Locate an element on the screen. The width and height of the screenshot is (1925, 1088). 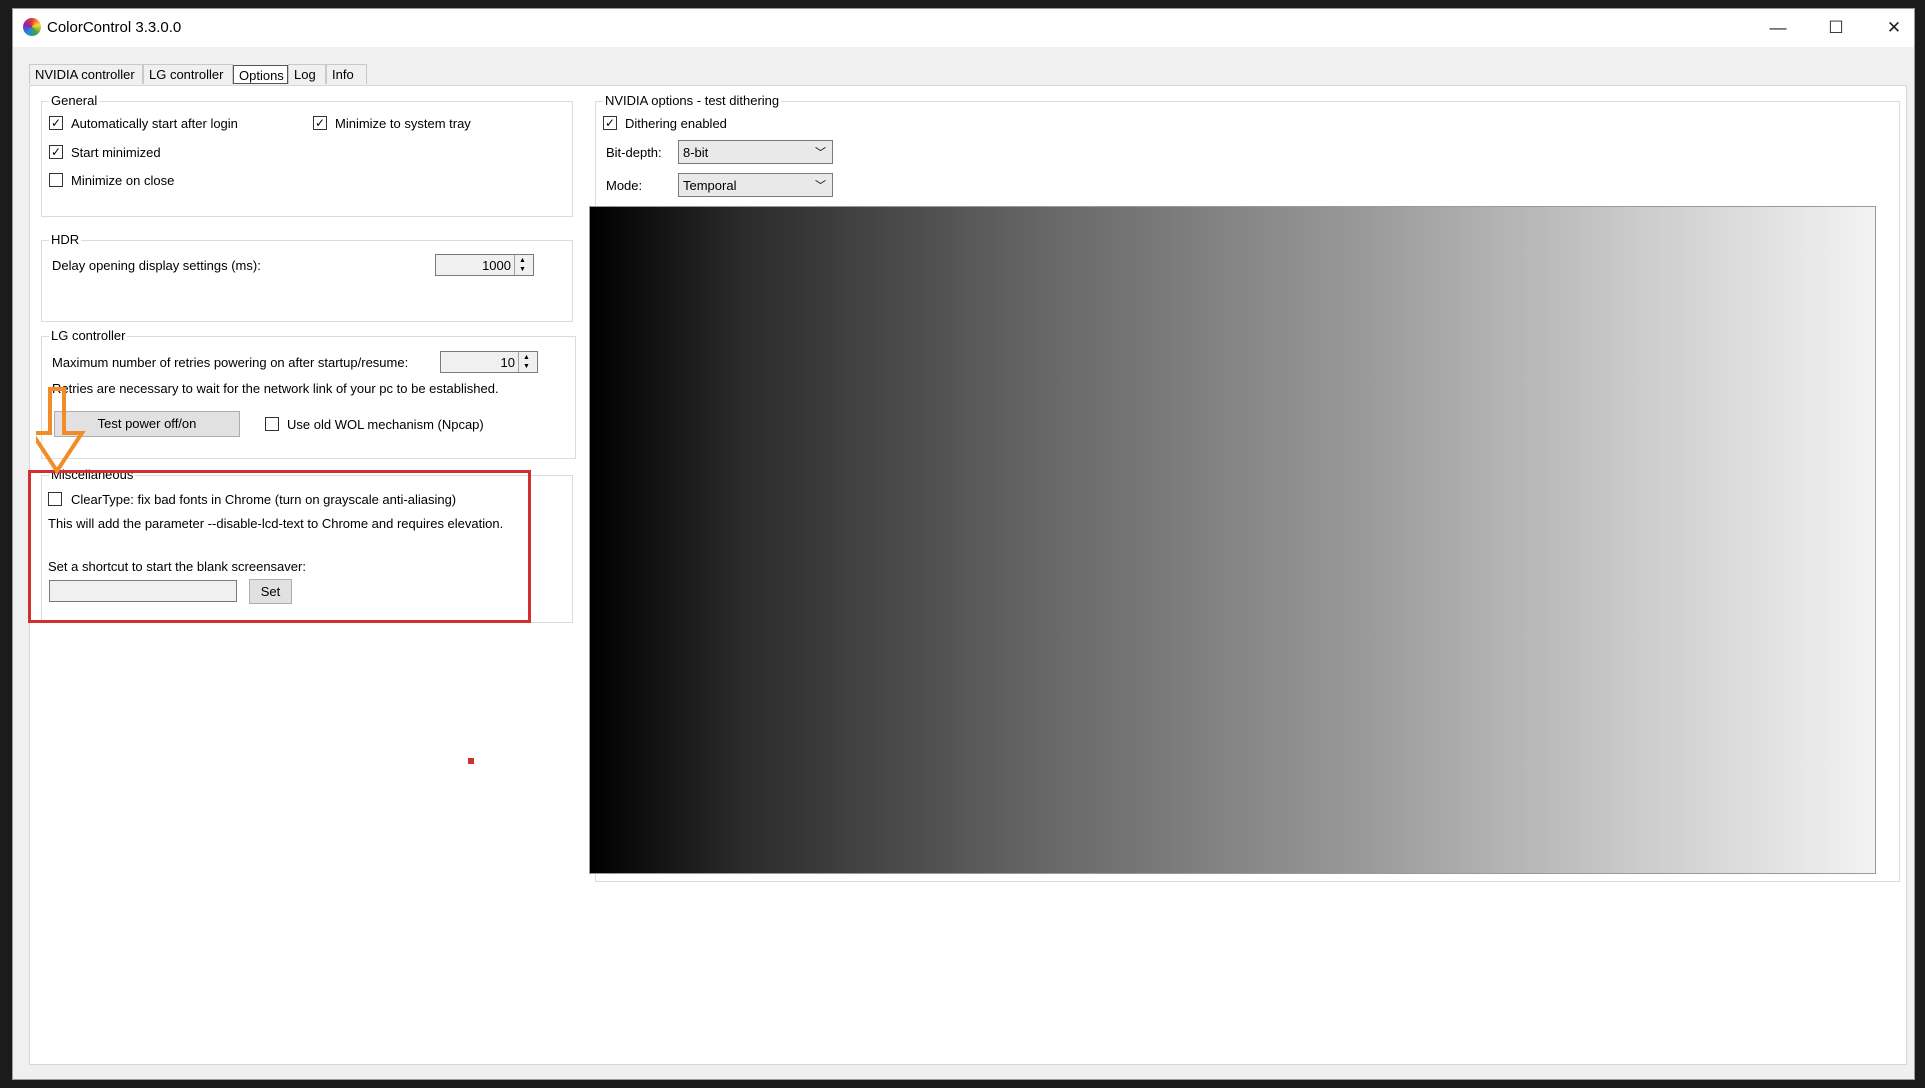
close-button: ✕ is located at coordinates (1894, 28).